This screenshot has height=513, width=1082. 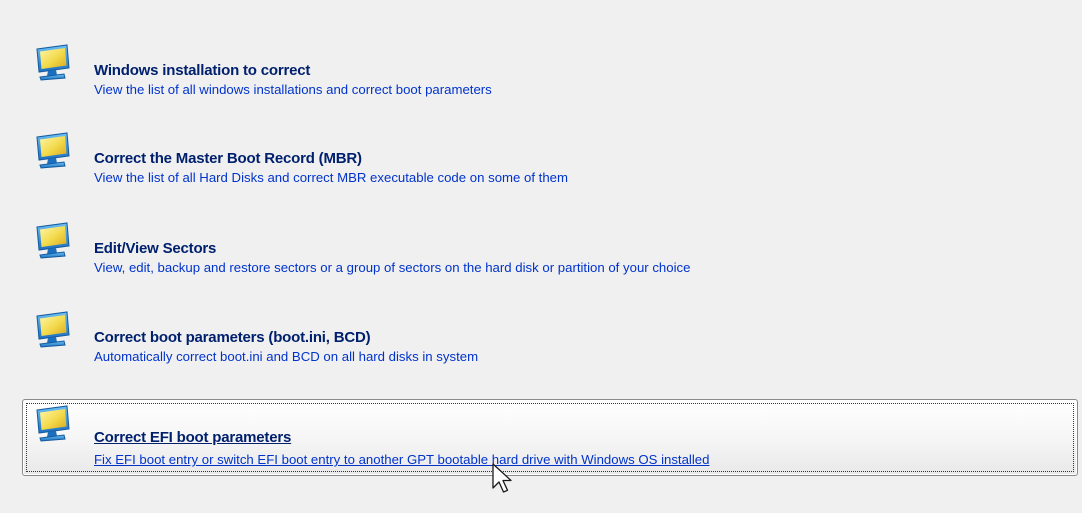 What do you see at coordinates (232, 337) in the screenshot?
I see `option-title: Correct boot parameters (boot.ini, BCD)` at bounding box center [232, 337].